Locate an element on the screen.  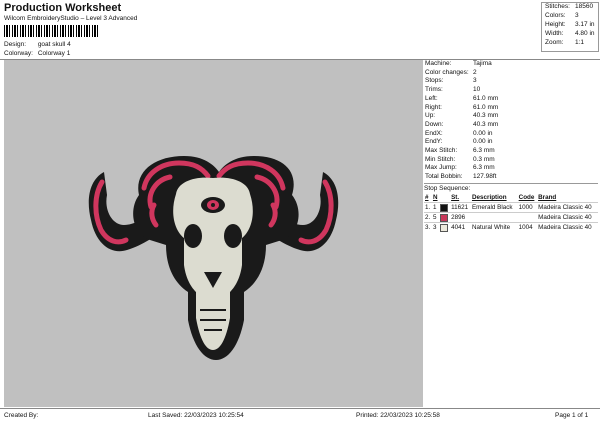
row-code: 1004 is located at coordinates (527, 227).